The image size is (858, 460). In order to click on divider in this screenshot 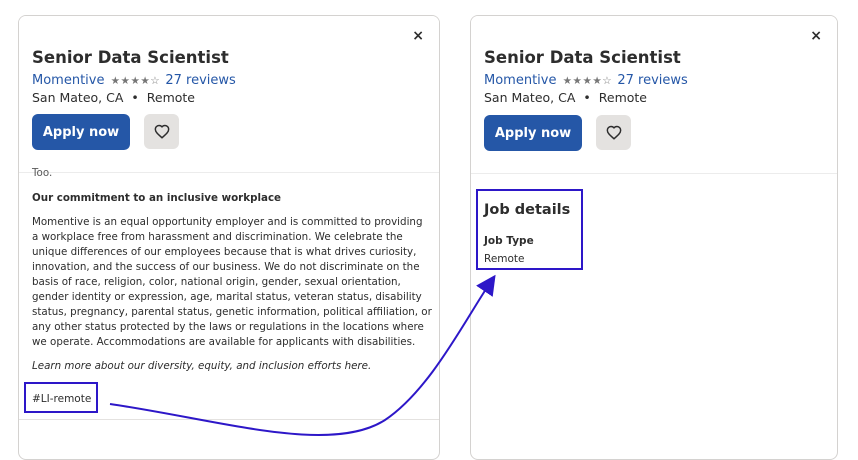, I will do `click(229, 419)`.